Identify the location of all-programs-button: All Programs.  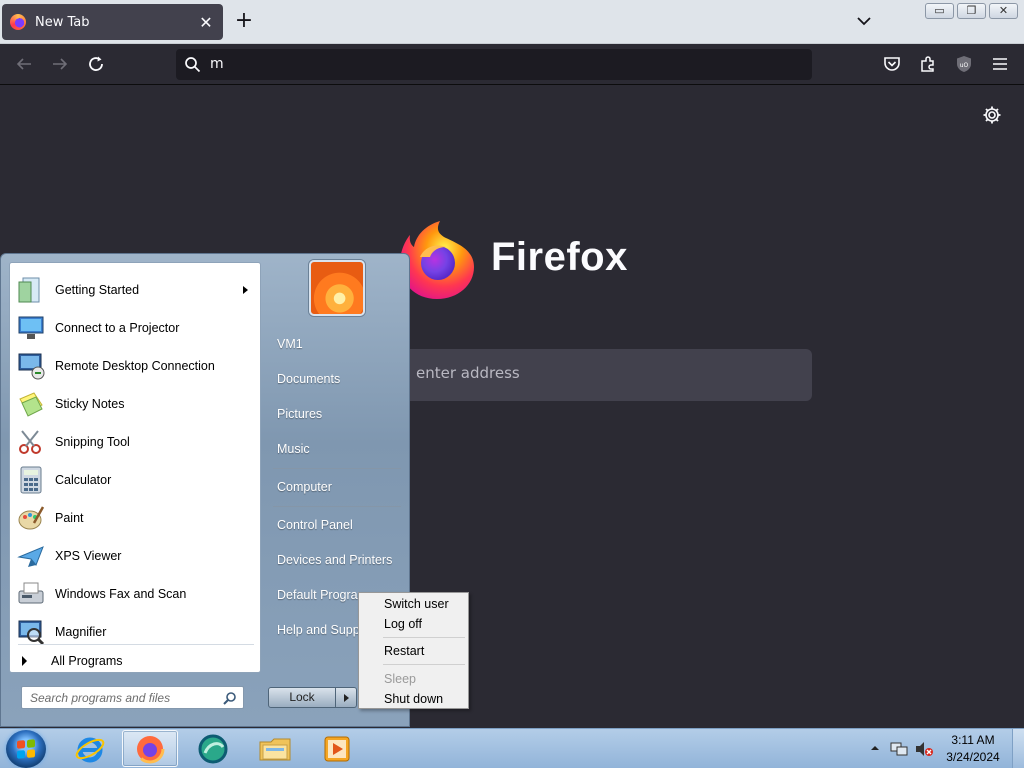
(138, 661).